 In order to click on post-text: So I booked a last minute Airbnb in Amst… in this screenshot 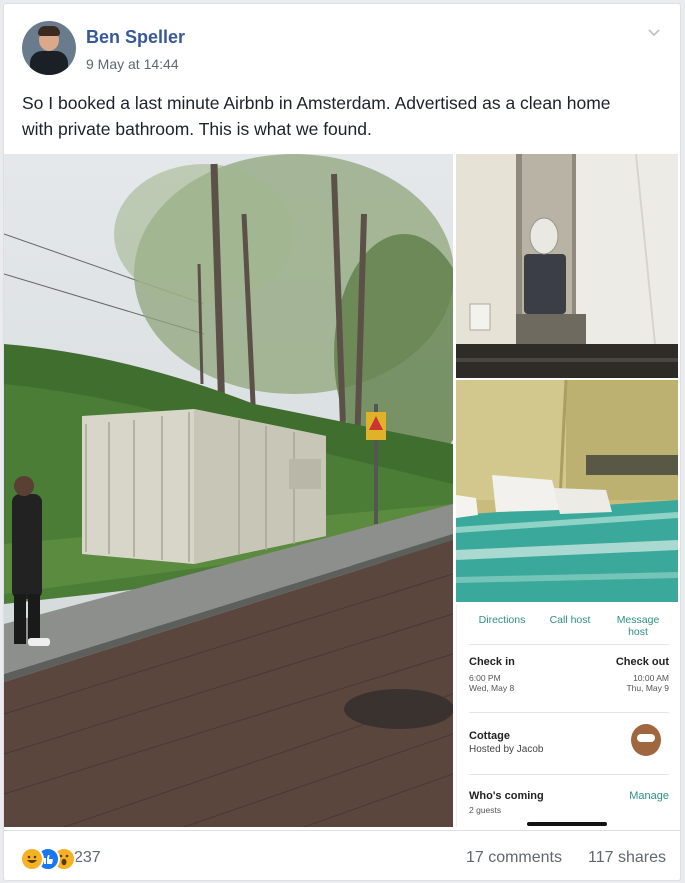, I will do `click(316, 116)`.